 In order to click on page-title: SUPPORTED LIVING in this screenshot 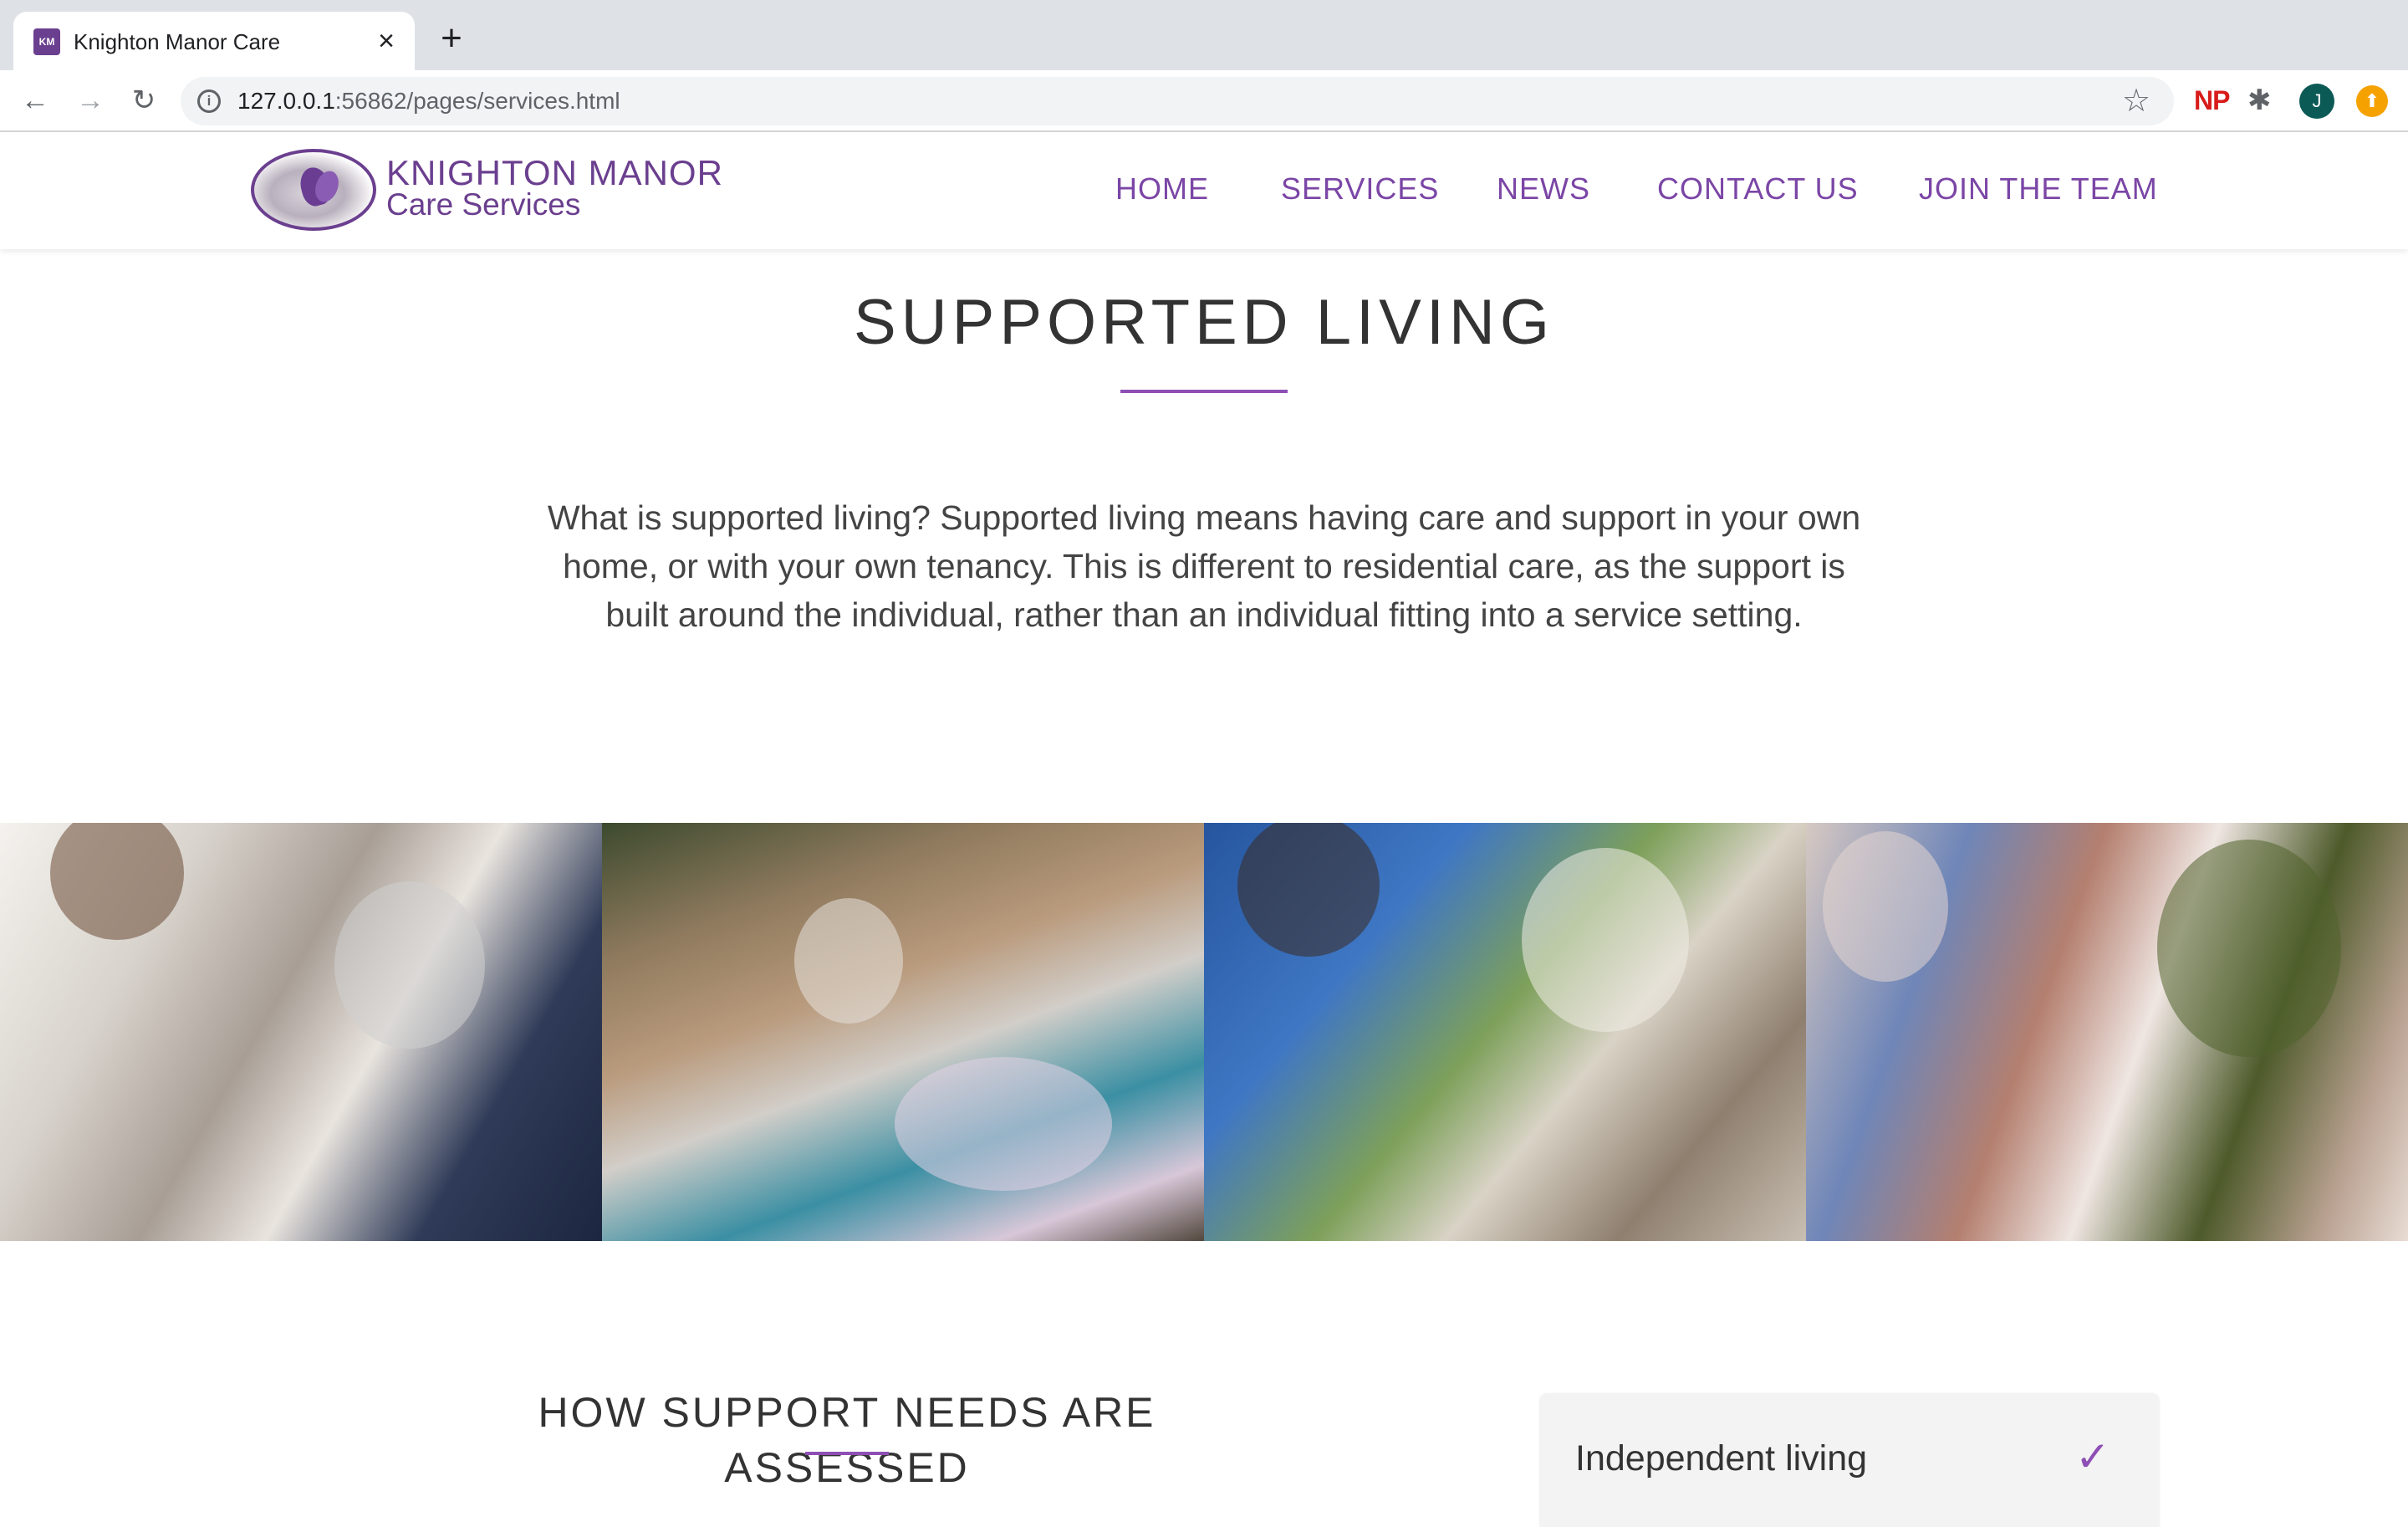, I will do `click(1204, 323)`.